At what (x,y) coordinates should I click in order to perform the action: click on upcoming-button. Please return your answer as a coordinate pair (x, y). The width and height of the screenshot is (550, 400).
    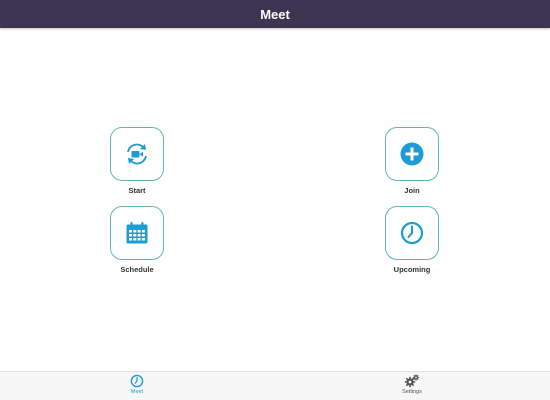
    Looking at the image, I should click on (412, 233).